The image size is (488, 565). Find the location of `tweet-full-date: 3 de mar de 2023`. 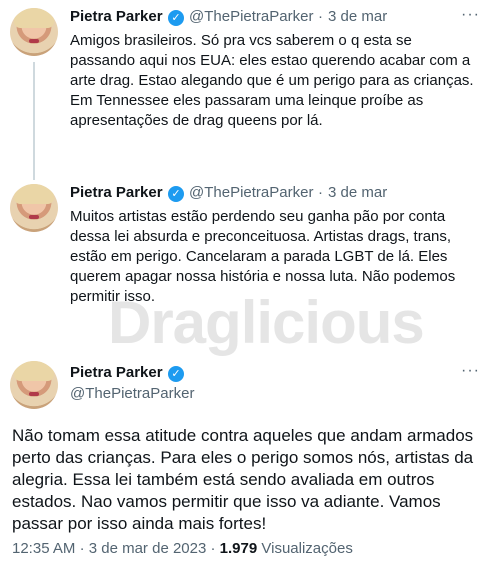

tweet-full-date: 3 de mar de 2023 is located at coordinates (148, 548).